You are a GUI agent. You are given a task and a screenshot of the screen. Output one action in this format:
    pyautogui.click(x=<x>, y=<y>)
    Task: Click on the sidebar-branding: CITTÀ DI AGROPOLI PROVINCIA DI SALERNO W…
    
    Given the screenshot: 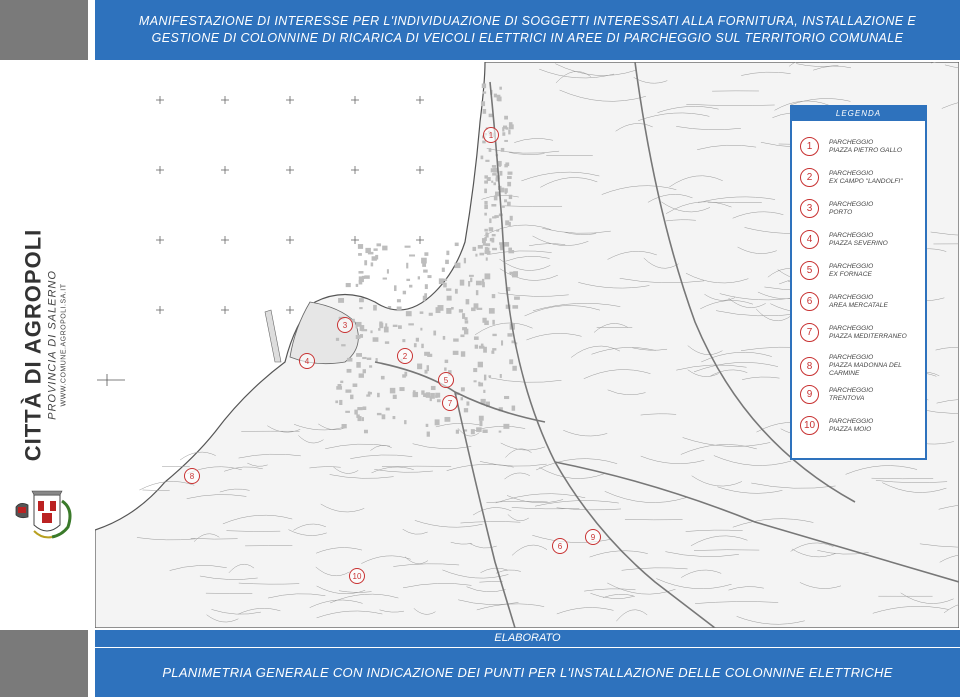 What is the action you would take?
    pyautogui.click(x=44, y=345)
    